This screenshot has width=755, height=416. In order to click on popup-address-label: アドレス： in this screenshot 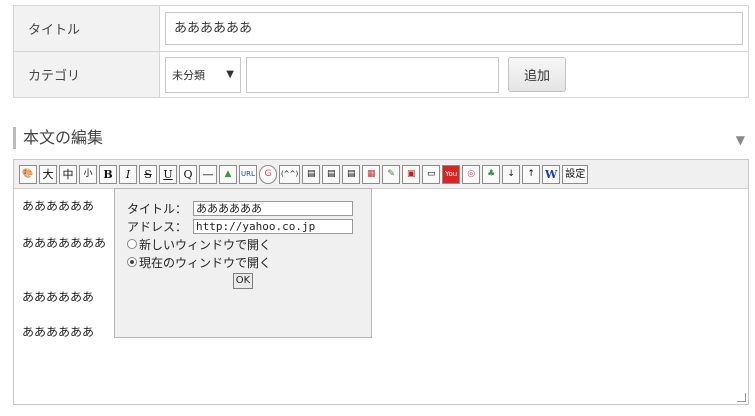, I will do `click(157, 226)`.